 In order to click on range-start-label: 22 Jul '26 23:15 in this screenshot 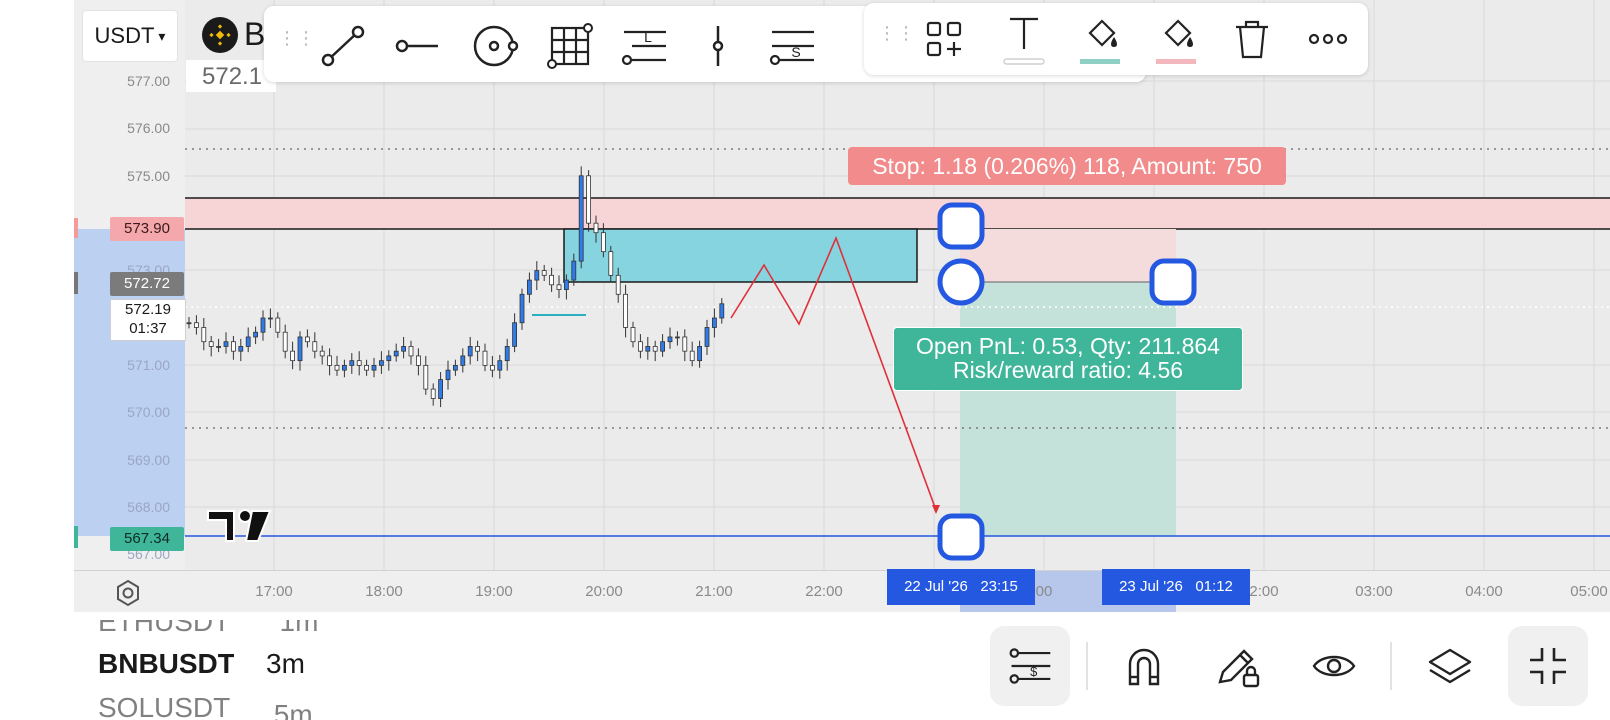, I will do `click(961, 587)`.